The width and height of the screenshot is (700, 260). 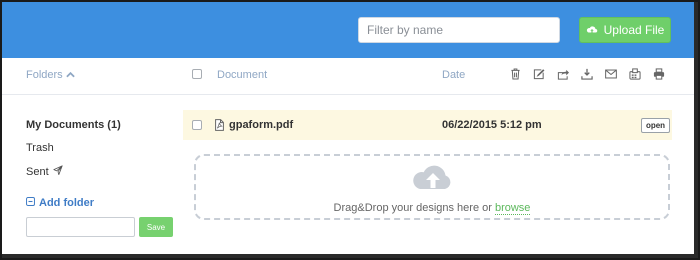 What do you see at coordinates (350, 76) in the screenshot?
I see `list-header: Folders Document Date` at bounding box center [350, 76].